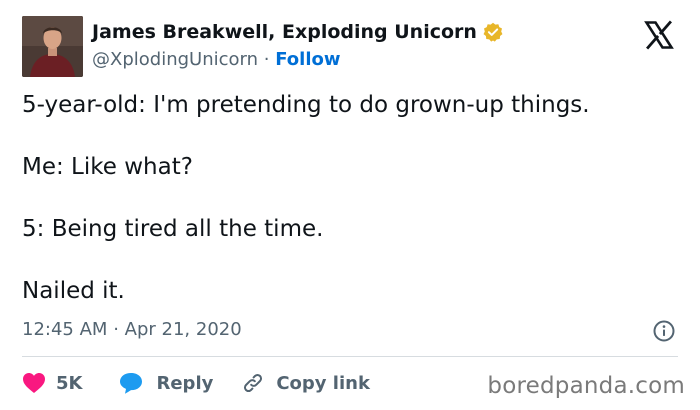  What do you see at coordinates (183, 329) in the screenshot?
I see `tweet-date: Apr 21, 2020` at bounding box center [183, 329].